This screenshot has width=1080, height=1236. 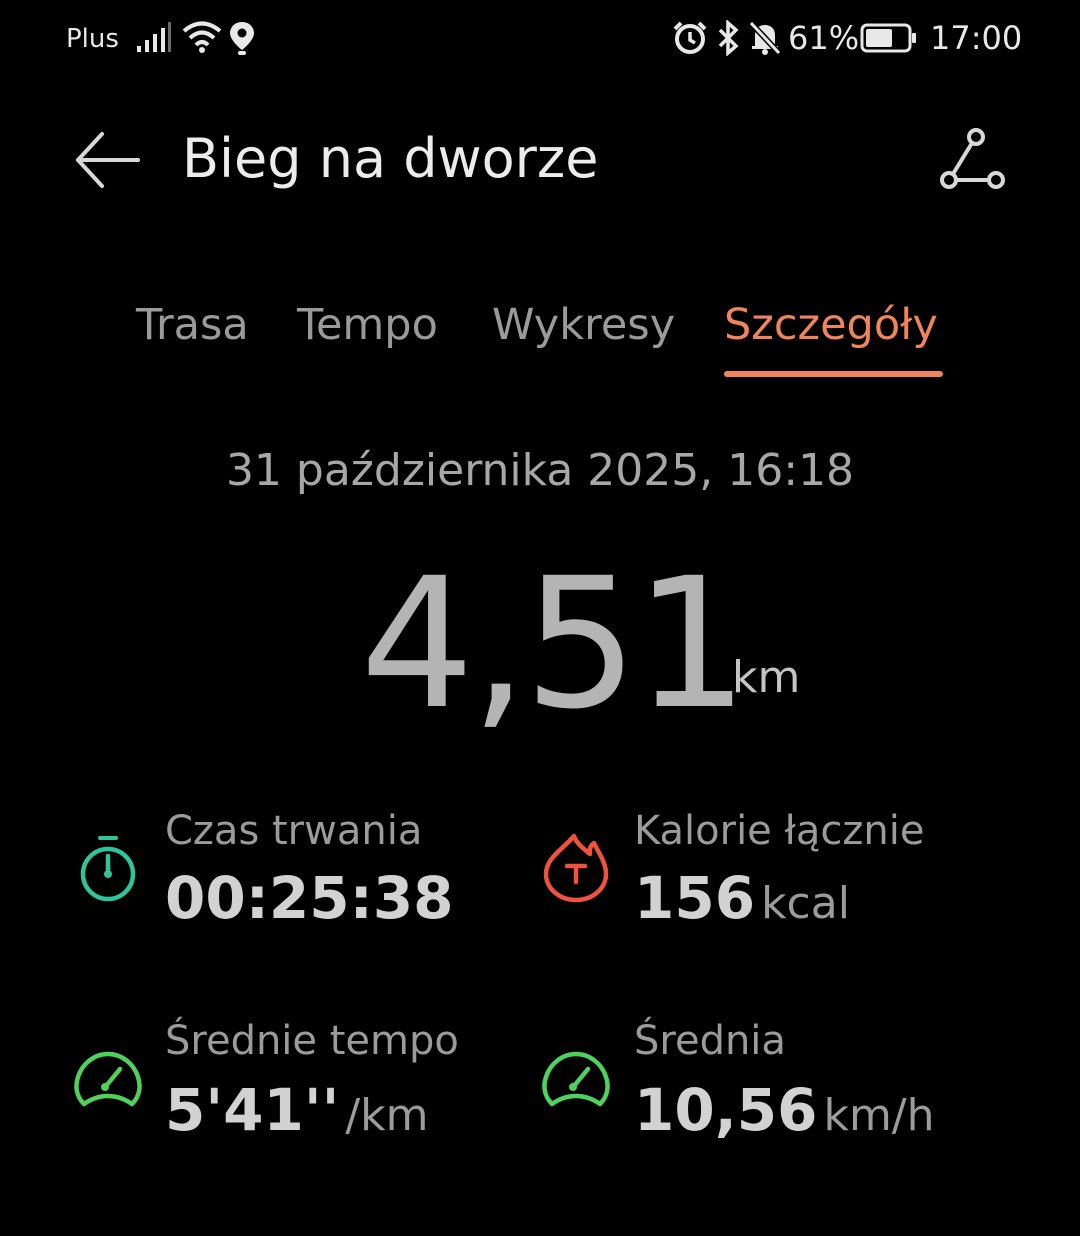 I want to click on location-icon, so click(x=242, y=38).